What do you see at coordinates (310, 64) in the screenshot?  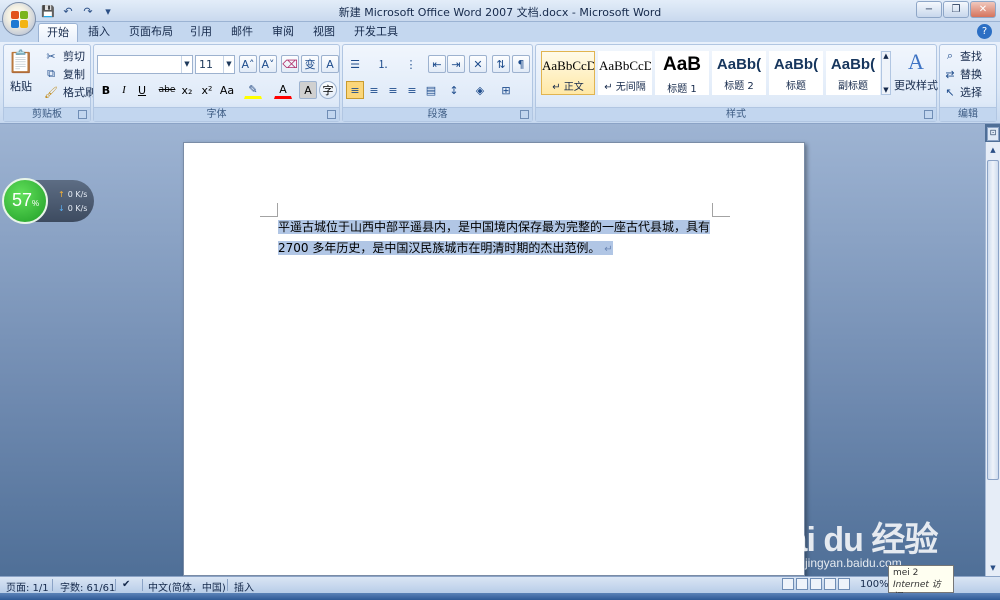 I see `phonetic-guide-button: 变` at bounding box center [310, 64].